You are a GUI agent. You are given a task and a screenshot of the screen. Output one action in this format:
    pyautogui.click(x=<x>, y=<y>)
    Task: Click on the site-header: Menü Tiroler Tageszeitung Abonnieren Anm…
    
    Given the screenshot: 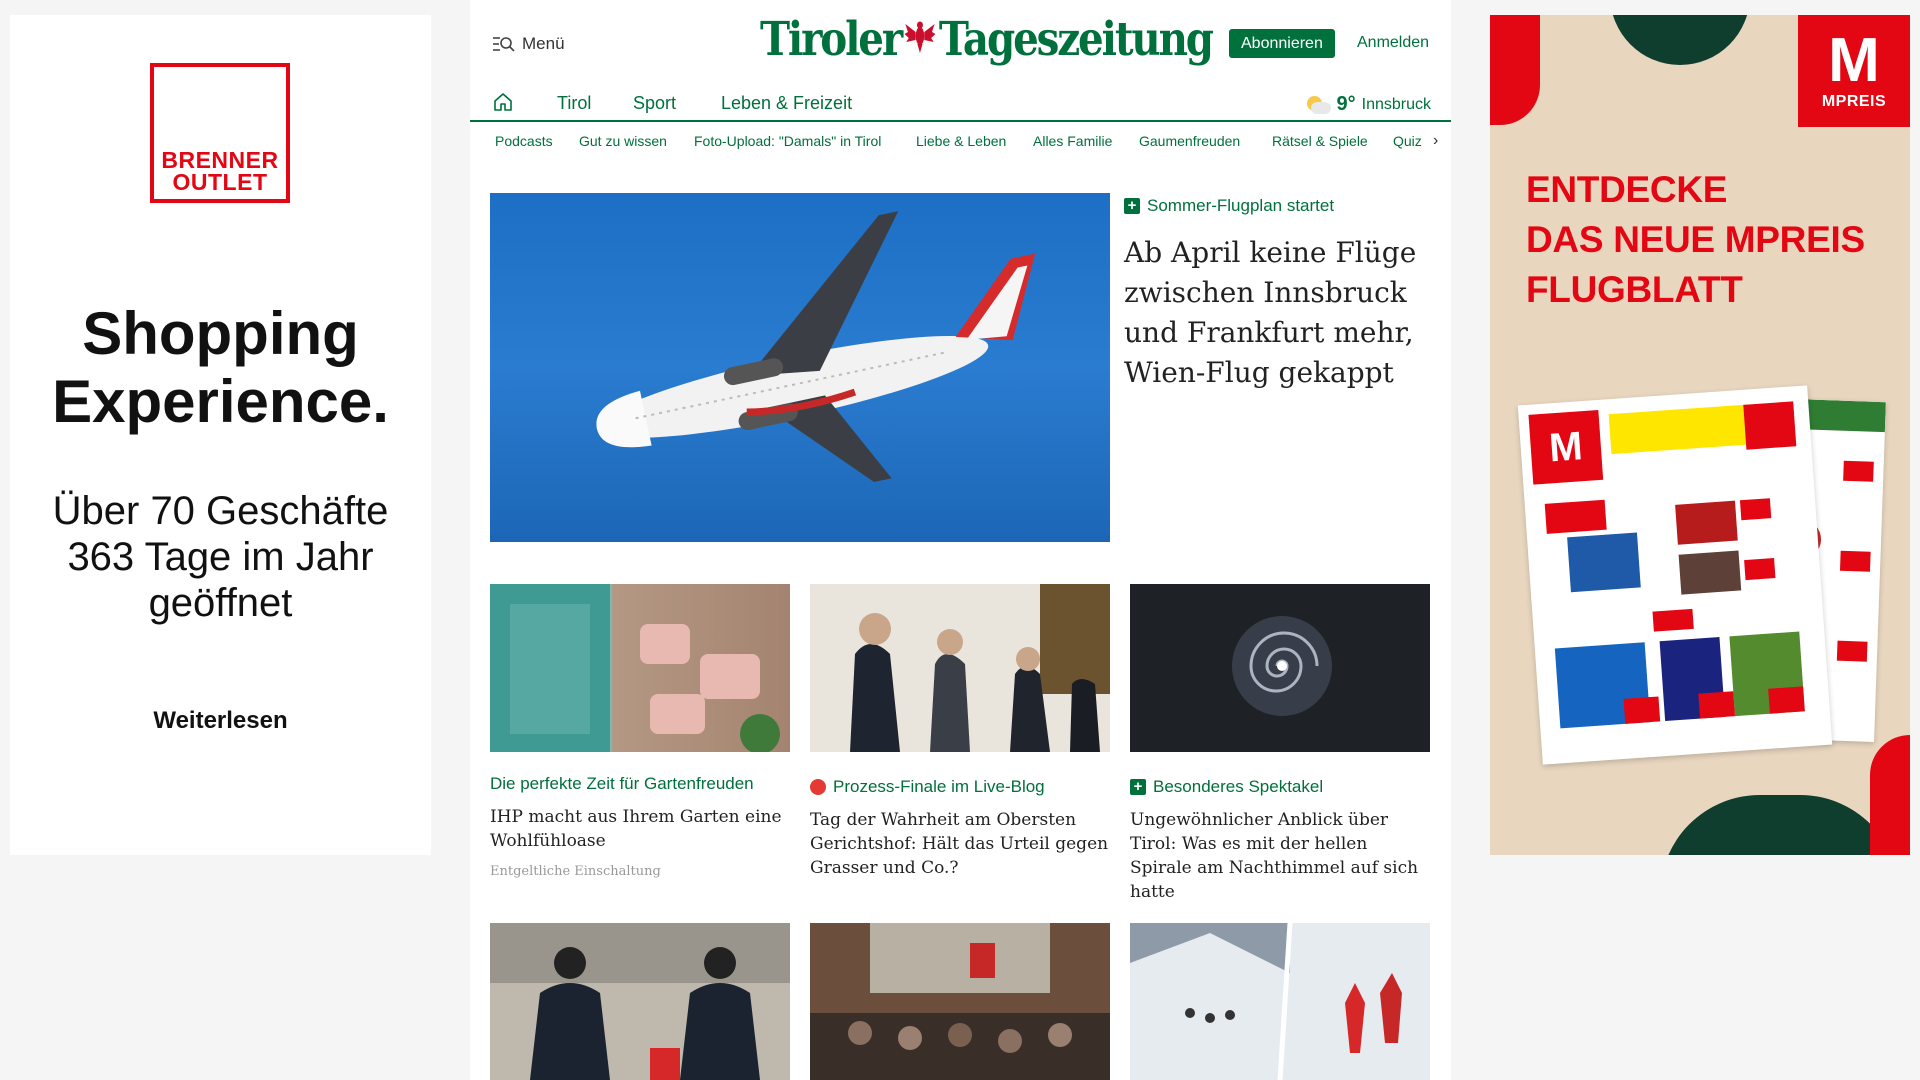 What is the action you would take?
    pyautogui.click(x=960, y=42)
    